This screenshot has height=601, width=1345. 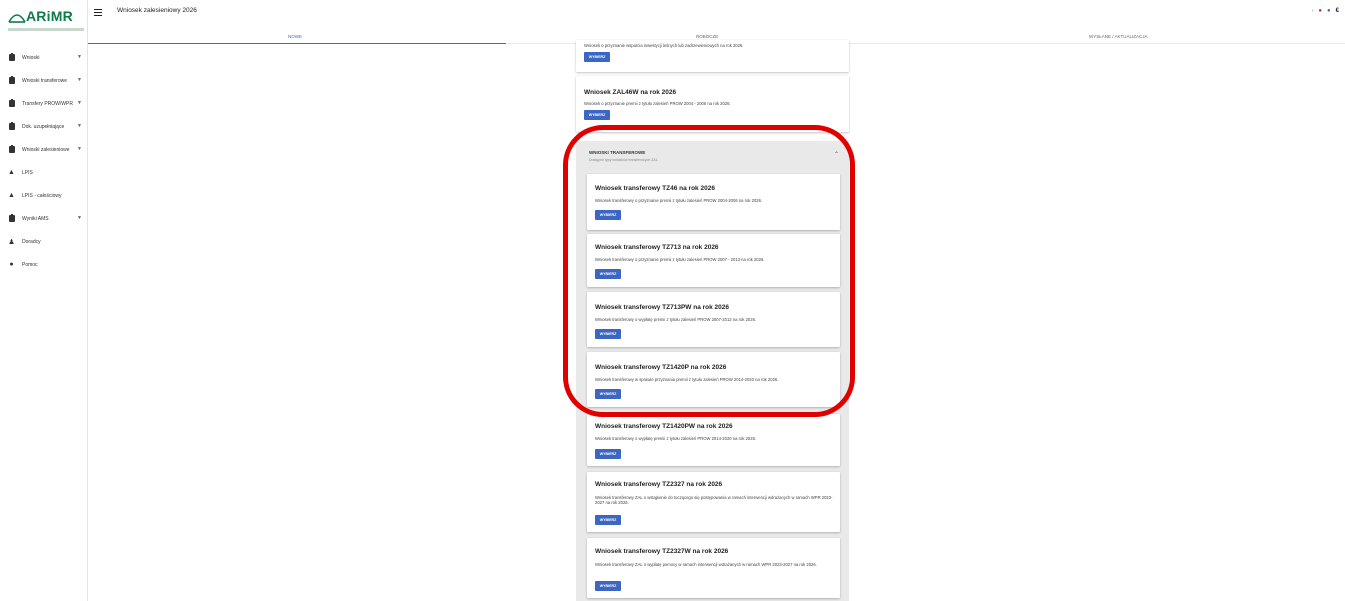 What do you see at coordinates (44, 57) in the screenshot?
I see `sidebar-item-wnioski: Wnioski ▼` at bounding box center [44, 57].